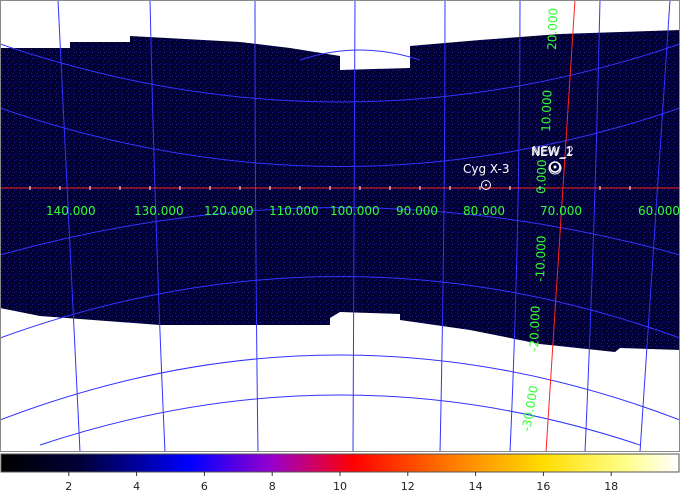 The image size is (680, 499). Describe the element at coordinates (340, 475) in the screenshot. I see `colorbar: 2 4 6 8 10 12 14 16 18` at that location.